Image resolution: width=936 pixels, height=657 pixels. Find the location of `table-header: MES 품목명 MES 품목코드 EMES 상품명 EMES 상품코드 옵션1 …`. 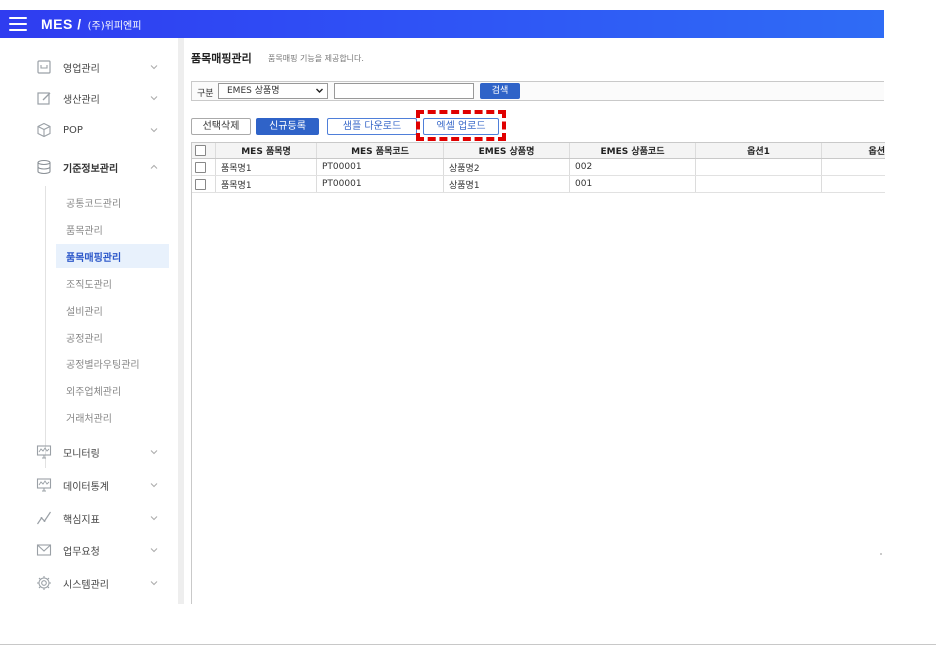

table-header: MES 품목명 MES 품목코드 EMES 상품명 EMES 상품코드 옵션1 … is located at coordinates (538, 150).